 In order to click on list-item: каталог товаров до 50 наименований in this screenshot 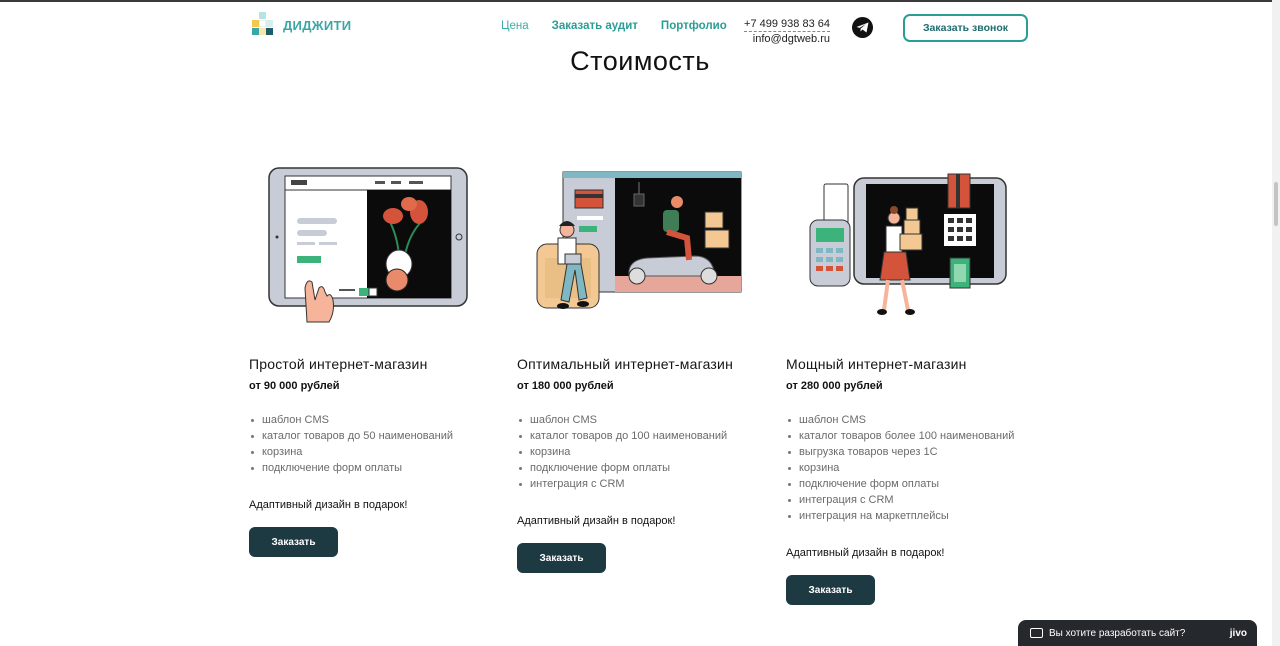, I will do `click(351, 436)`.